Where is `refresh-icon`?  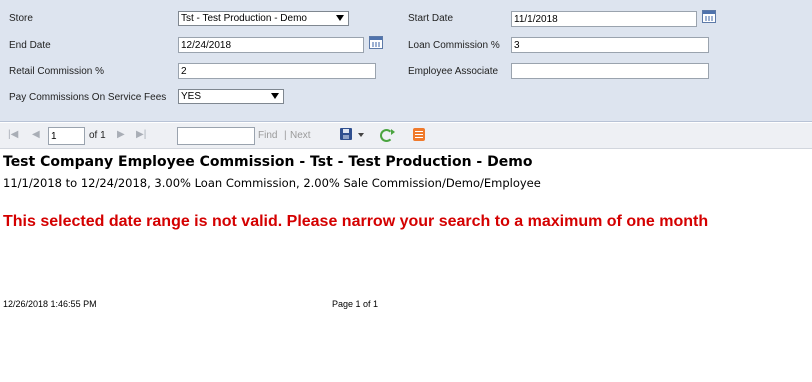
refresh-icon is located at coordinates (387, 135).